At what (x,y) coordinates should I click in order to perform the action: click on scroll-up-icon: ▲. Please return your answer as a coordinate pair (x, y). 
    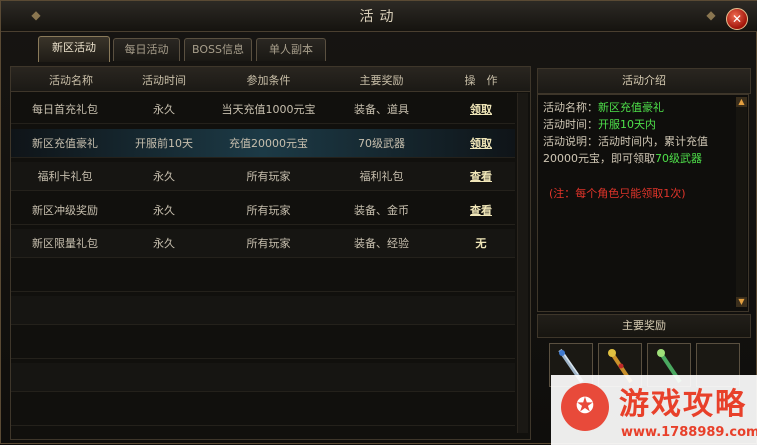
    Looking at the image, I should click on (741, 102).